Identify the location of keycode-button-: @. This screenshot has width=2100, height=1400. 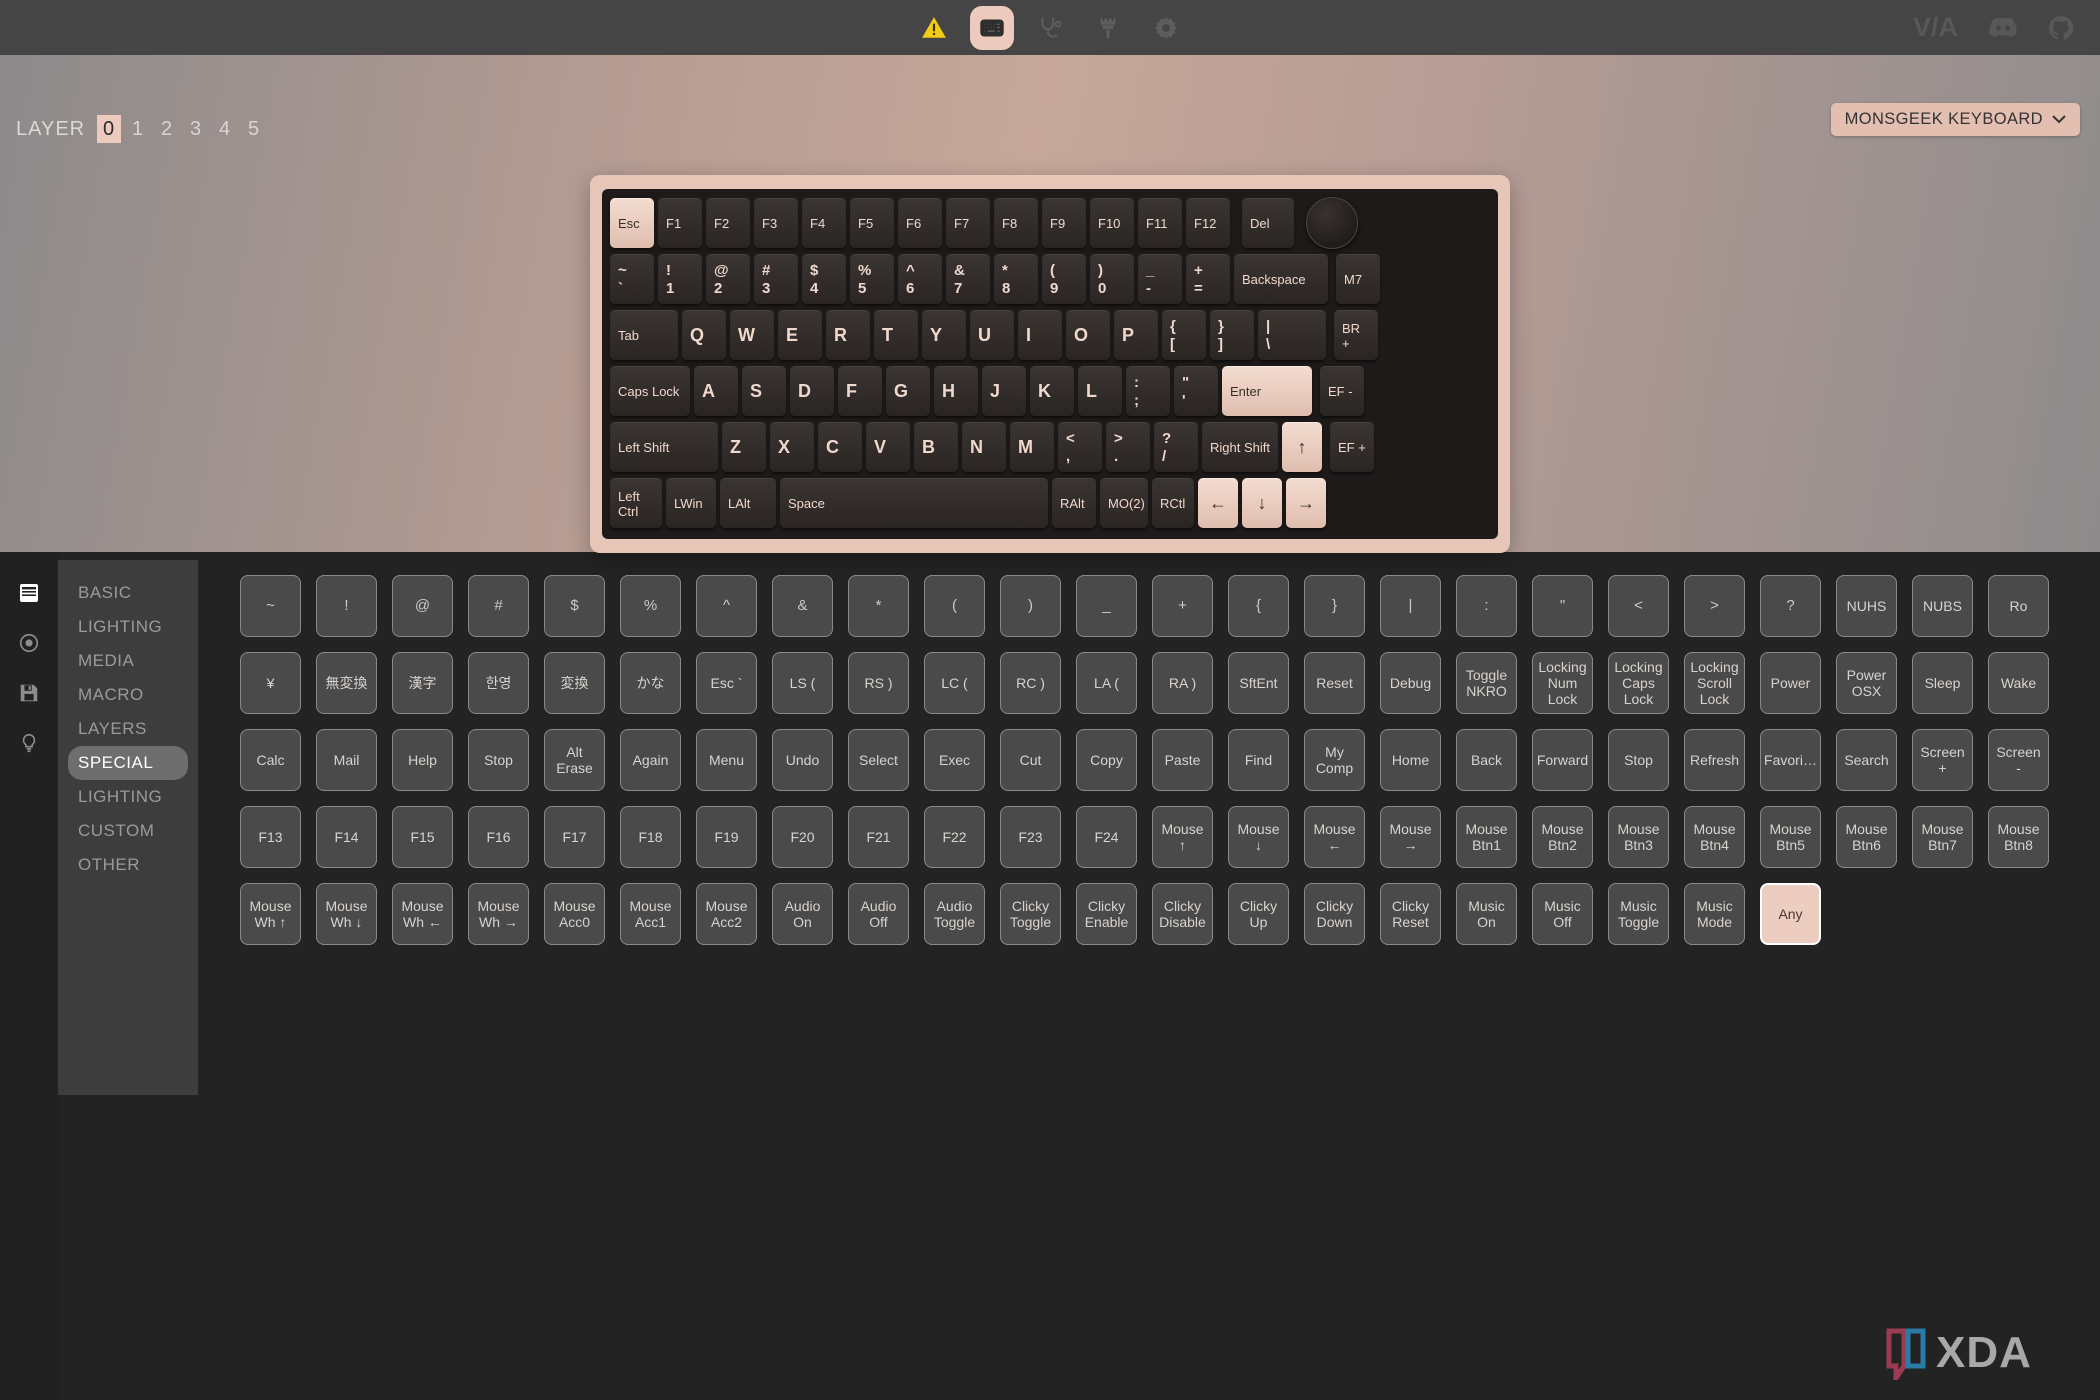
(422, 606).